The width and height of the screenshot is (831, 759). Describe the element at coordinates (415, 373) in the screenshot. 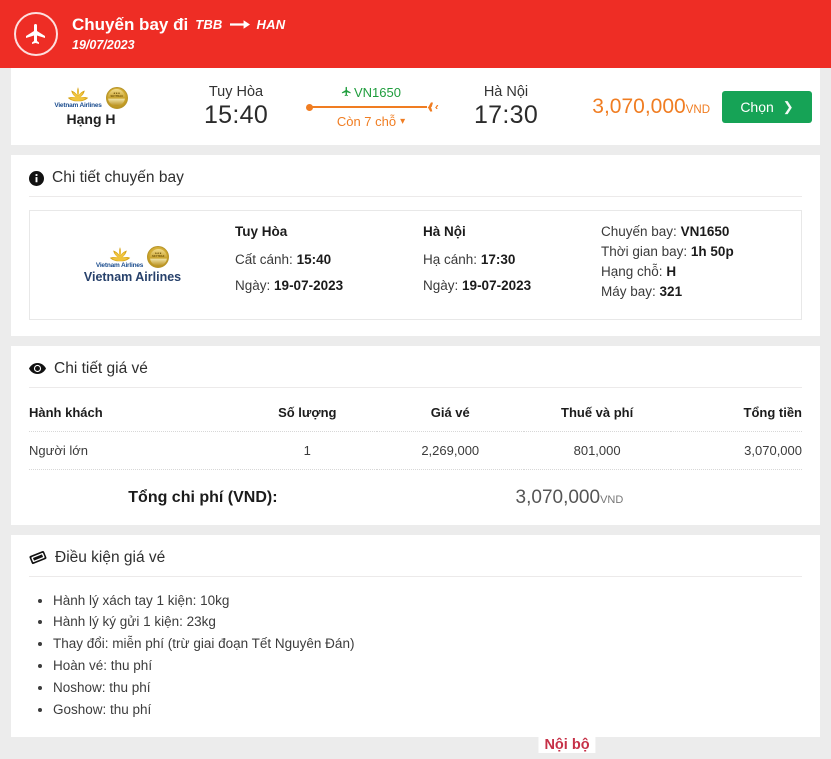

I see `fare-detail-title-row: Chi tiết giá vé` at that location.